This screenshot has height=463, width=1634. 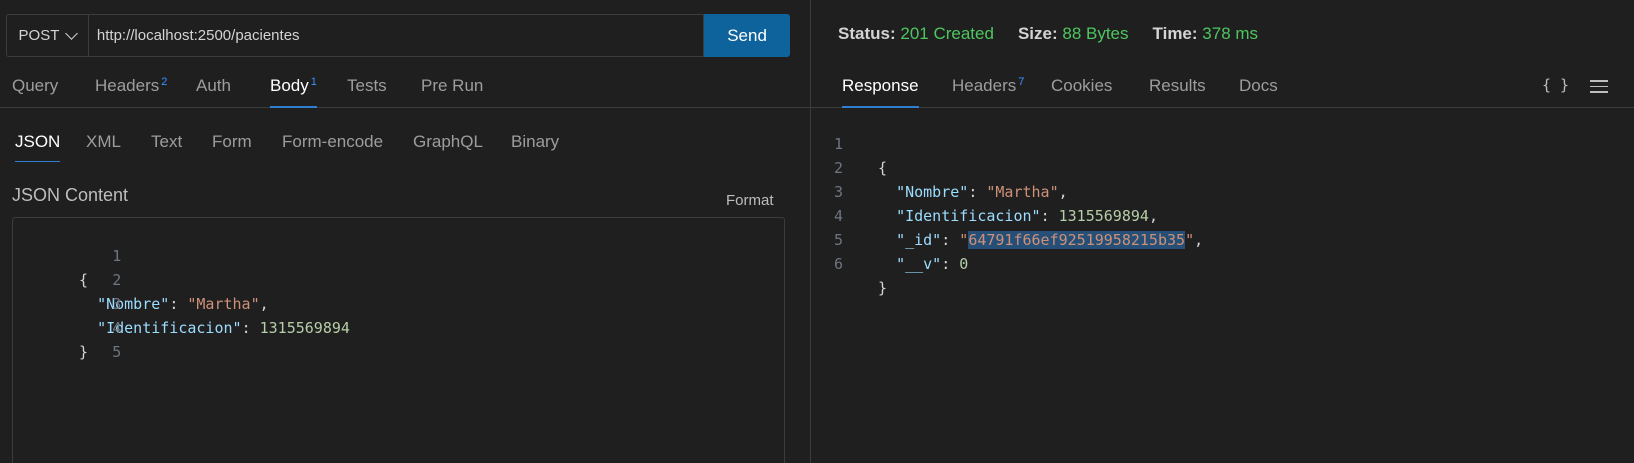 What do you see at coordinates (1222, 238) in the screenshot?
I see `code-line: 5 "__v": 0` at bounding box center [1222, 238].